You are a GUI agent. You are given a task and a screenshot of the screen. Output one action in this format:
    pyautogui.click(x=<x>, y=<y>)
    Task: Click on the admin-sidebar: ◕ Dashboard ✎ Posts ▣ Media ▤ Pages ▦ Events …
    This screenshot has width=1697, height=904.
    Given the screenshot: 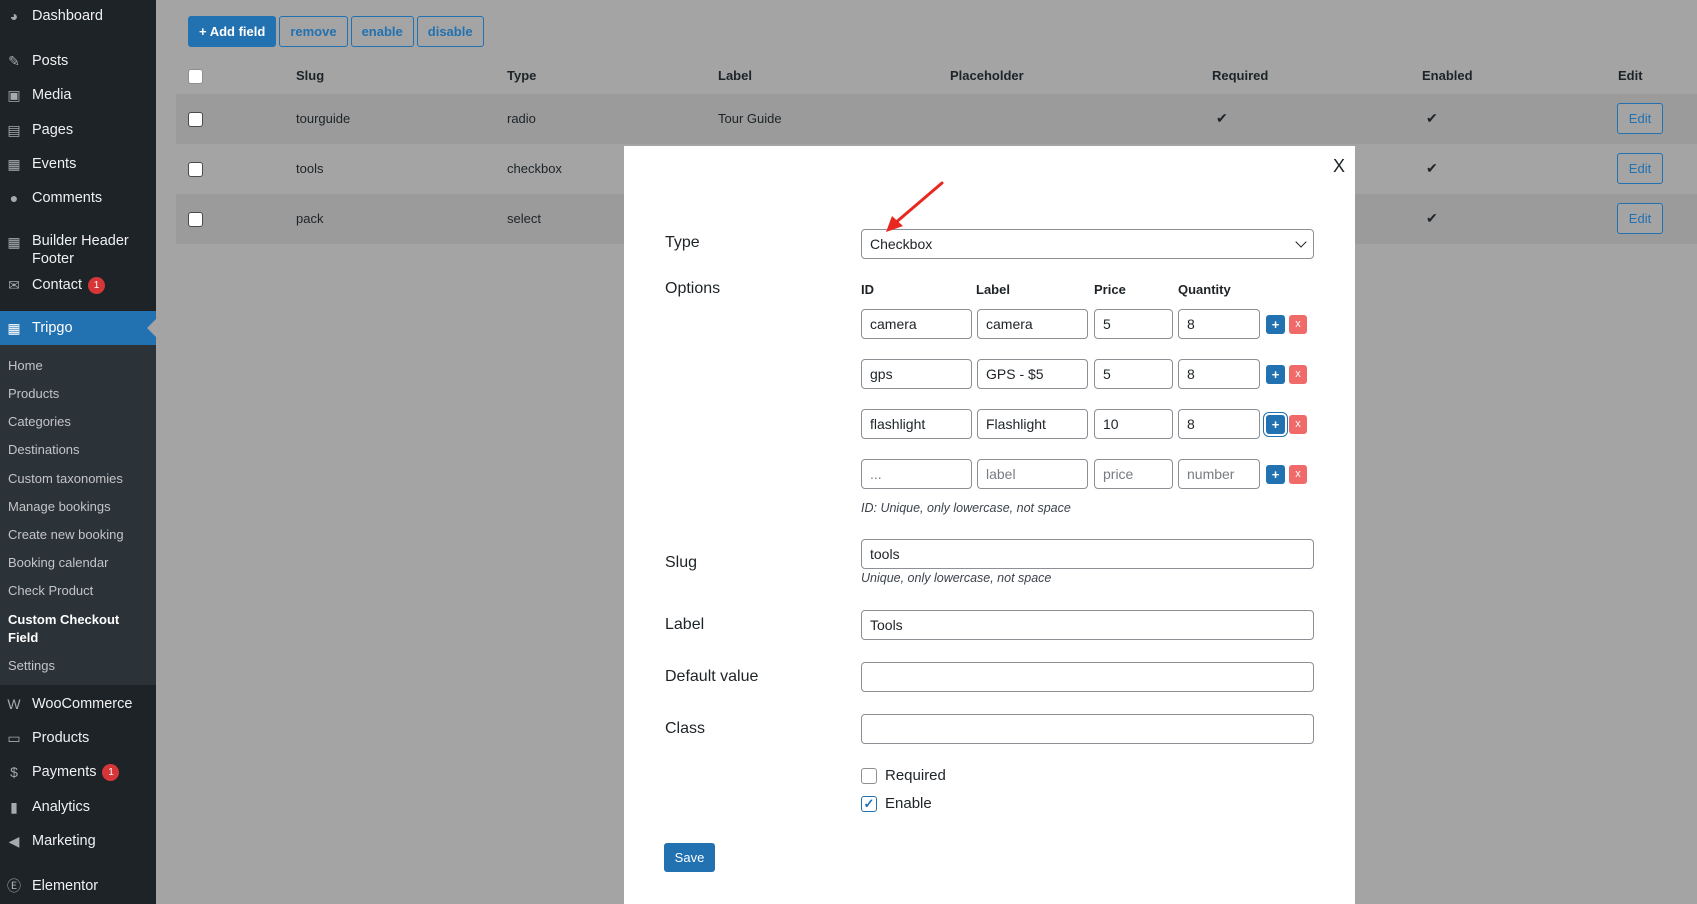 What is the action you would take?
    pyautogui.click(x=78, y=452)
    